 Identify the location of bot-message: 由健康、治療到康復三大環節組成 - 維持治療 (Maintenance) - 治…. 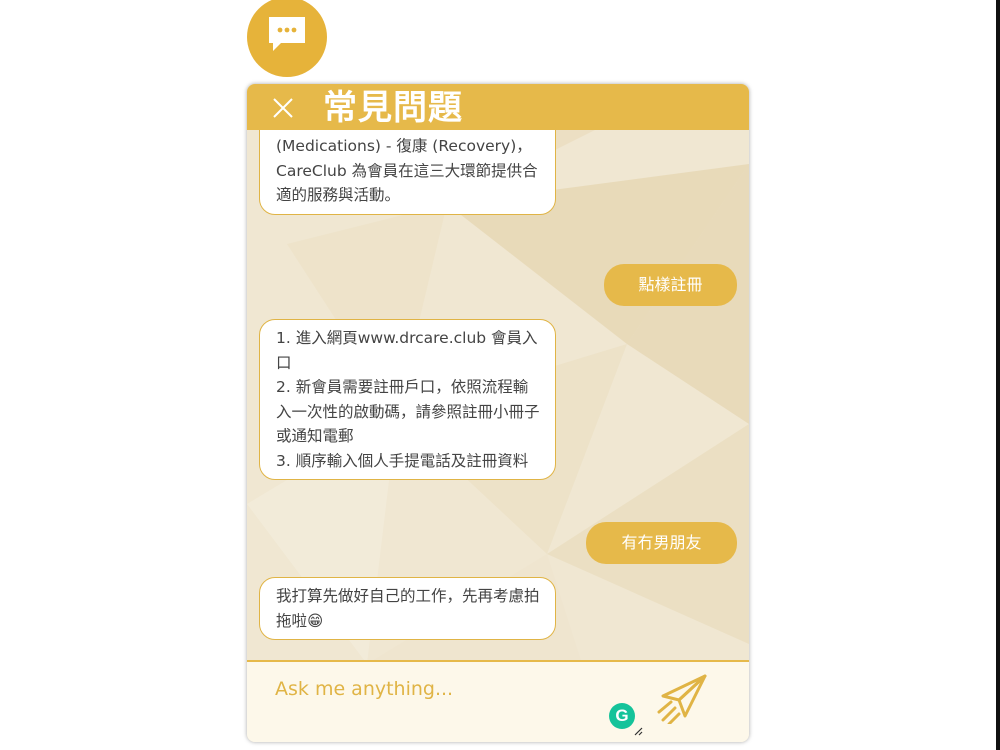
(407, 172).